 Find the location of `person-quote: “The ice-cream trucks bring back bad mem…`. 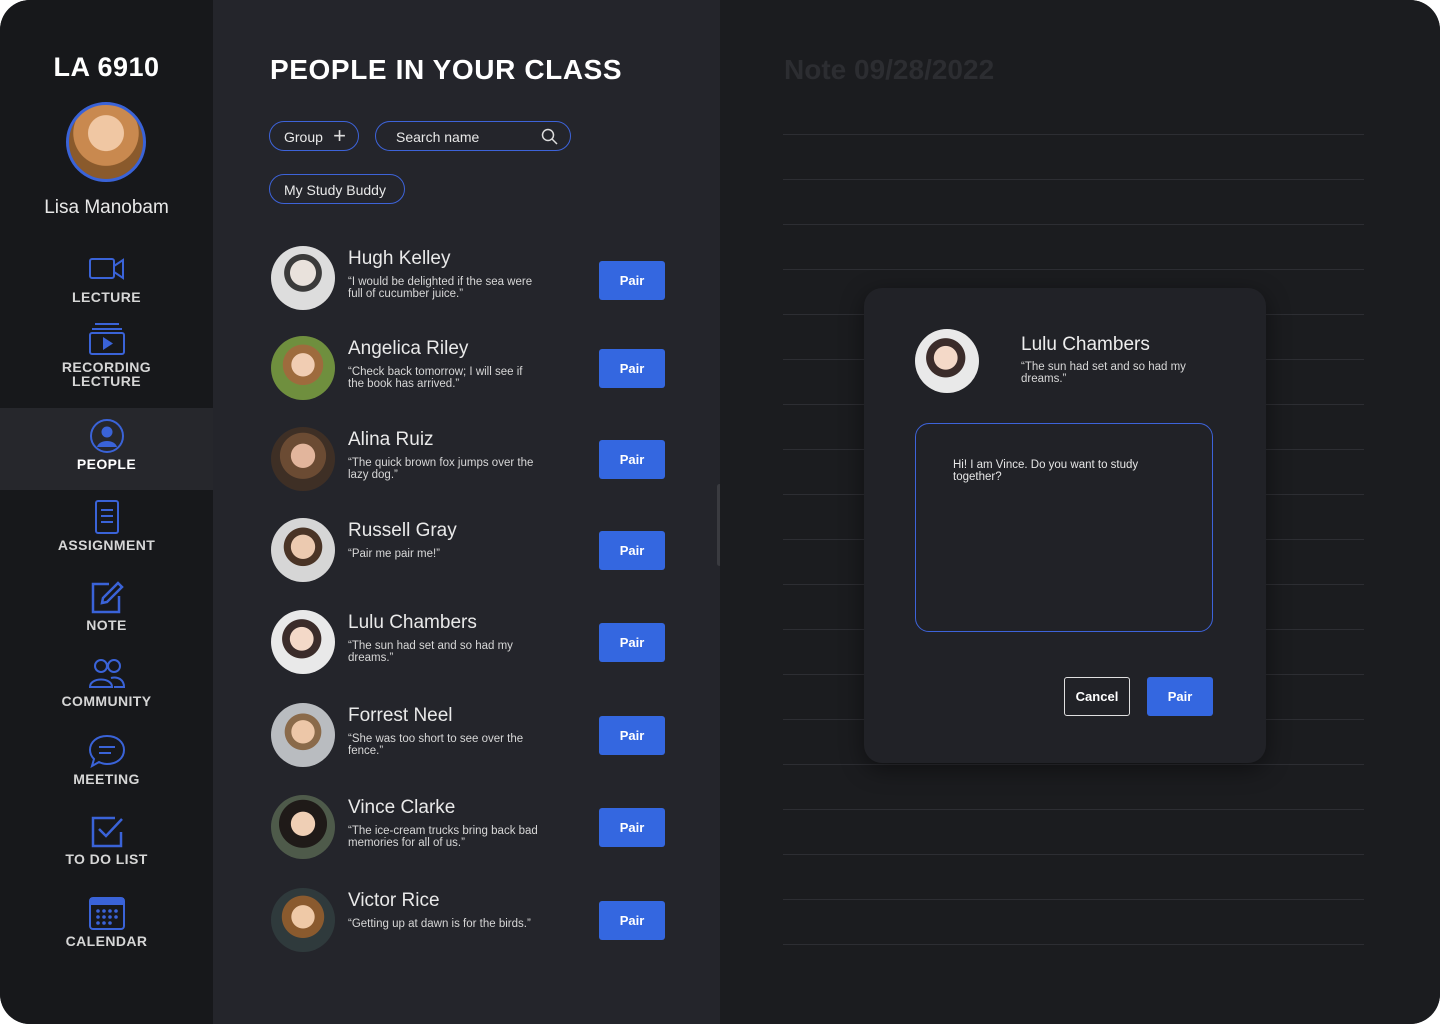

person-quote: “The ice-cream trucks bring back bad mem… is located at coordinates (443, 837).